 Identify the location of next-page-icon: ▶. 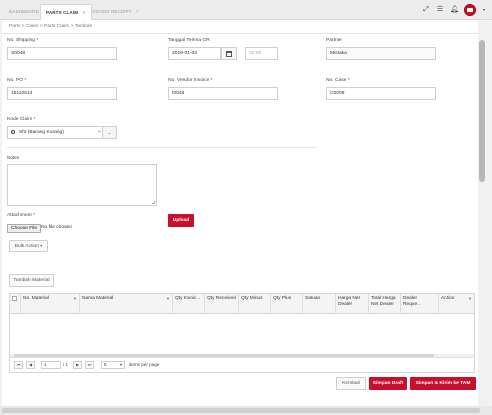
(77, 365).